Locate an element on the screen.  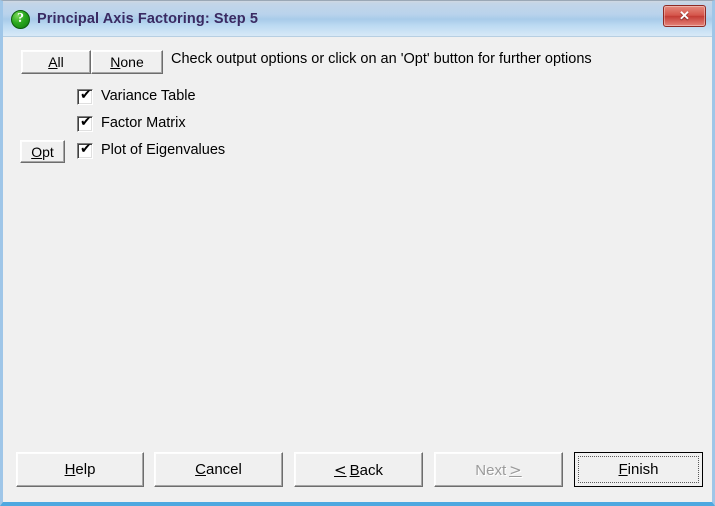
option-label-plot-of-eigenvalues: Plot of Eigenvalues is located at coordinates (163, 150).